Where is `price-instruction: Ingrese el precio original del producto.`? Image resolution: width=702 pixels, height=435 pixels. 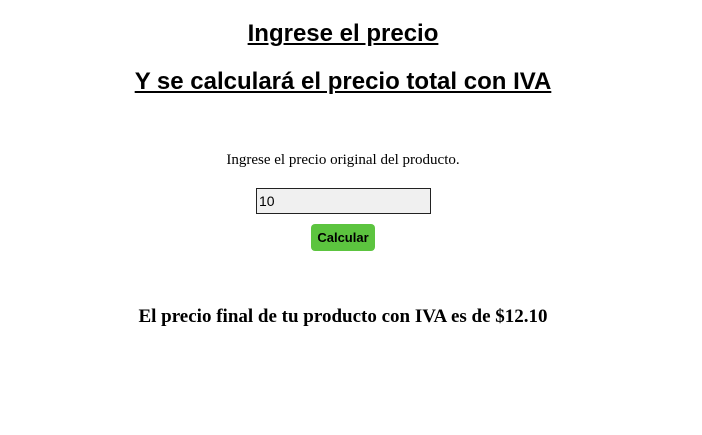
price-instruction: Ingrese el precio original del producto. is located at coordinates (343, 160).